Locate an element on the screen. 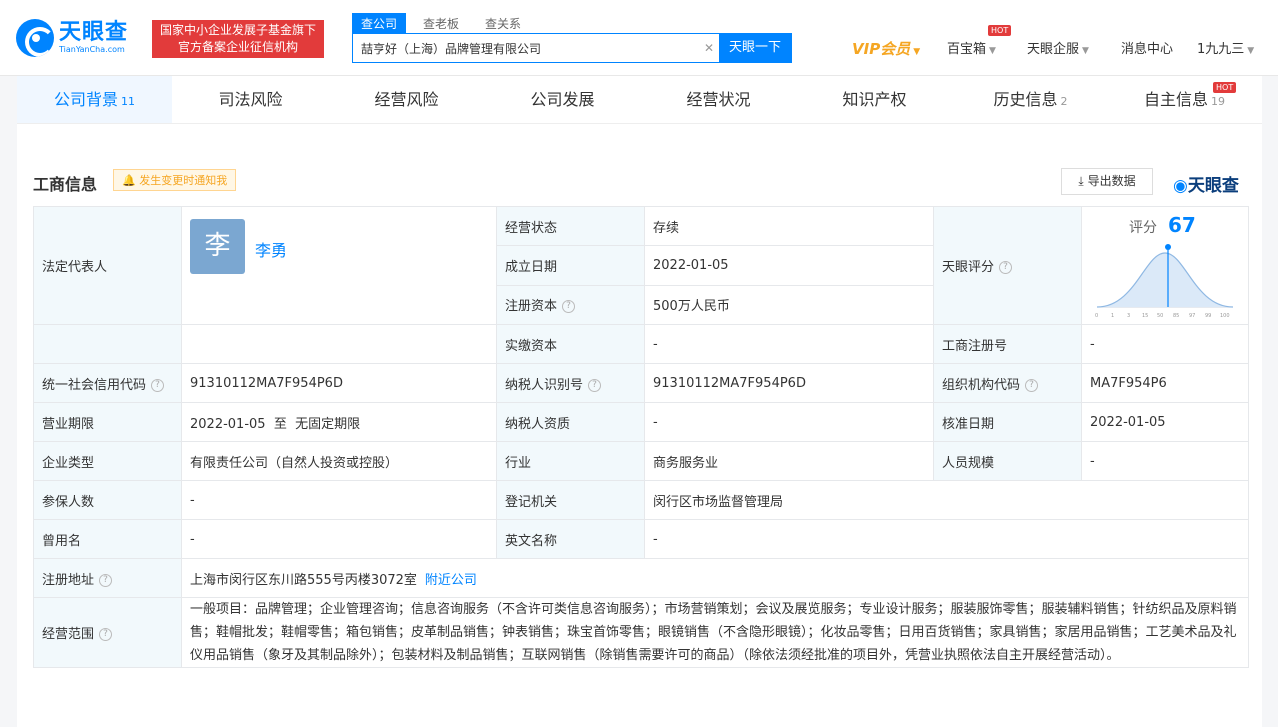 Image resolution: width=1278 pixels, height=727 pixels. eye-logo-icon is located at coordinates (35, 38).